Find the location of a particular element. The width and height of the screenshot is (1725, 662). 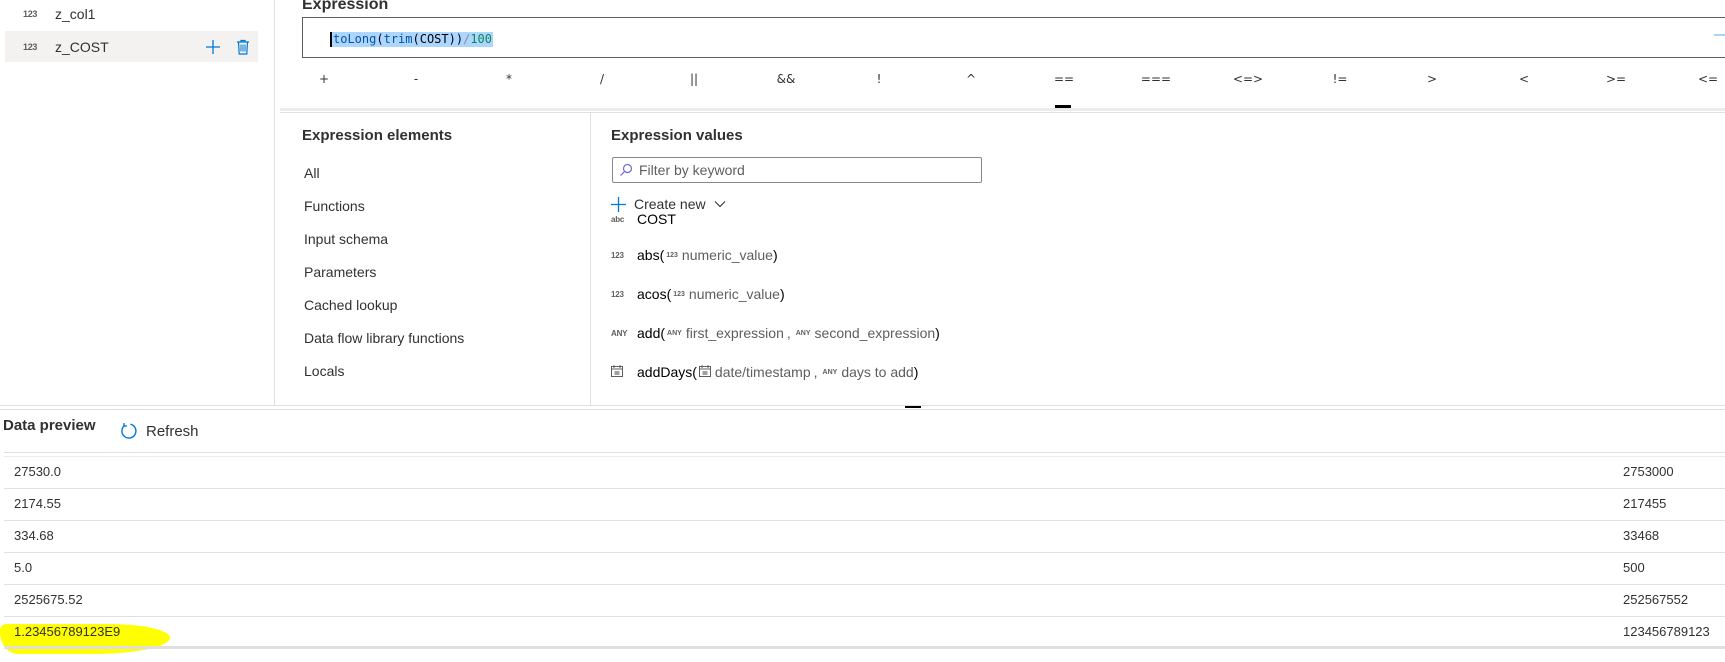

table-row: 334.68 33468 is located at coordinates (864, 537).